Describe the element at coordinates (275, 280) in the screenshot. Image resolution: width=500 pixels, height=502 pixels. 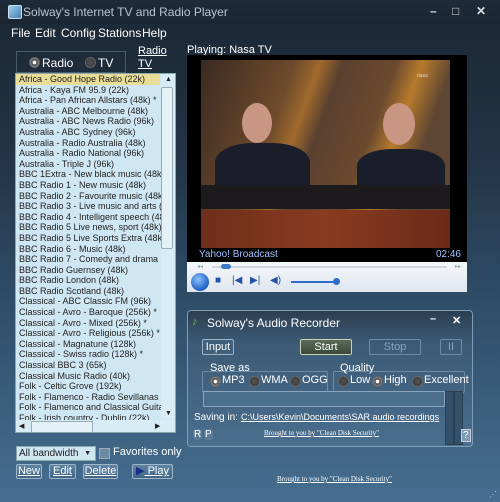
I see `volume-icon: ◀)` at that location.